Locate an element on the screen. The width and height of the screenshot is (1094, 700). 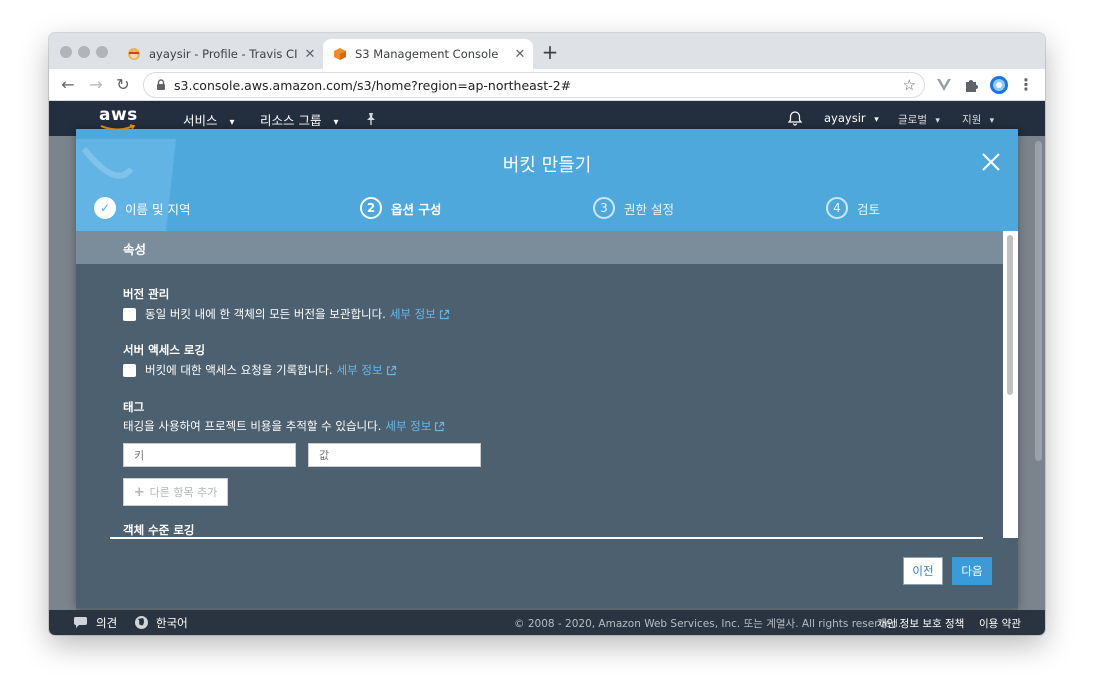
modal-title: 버킷 만들기 is located at coordinates (547, 165).